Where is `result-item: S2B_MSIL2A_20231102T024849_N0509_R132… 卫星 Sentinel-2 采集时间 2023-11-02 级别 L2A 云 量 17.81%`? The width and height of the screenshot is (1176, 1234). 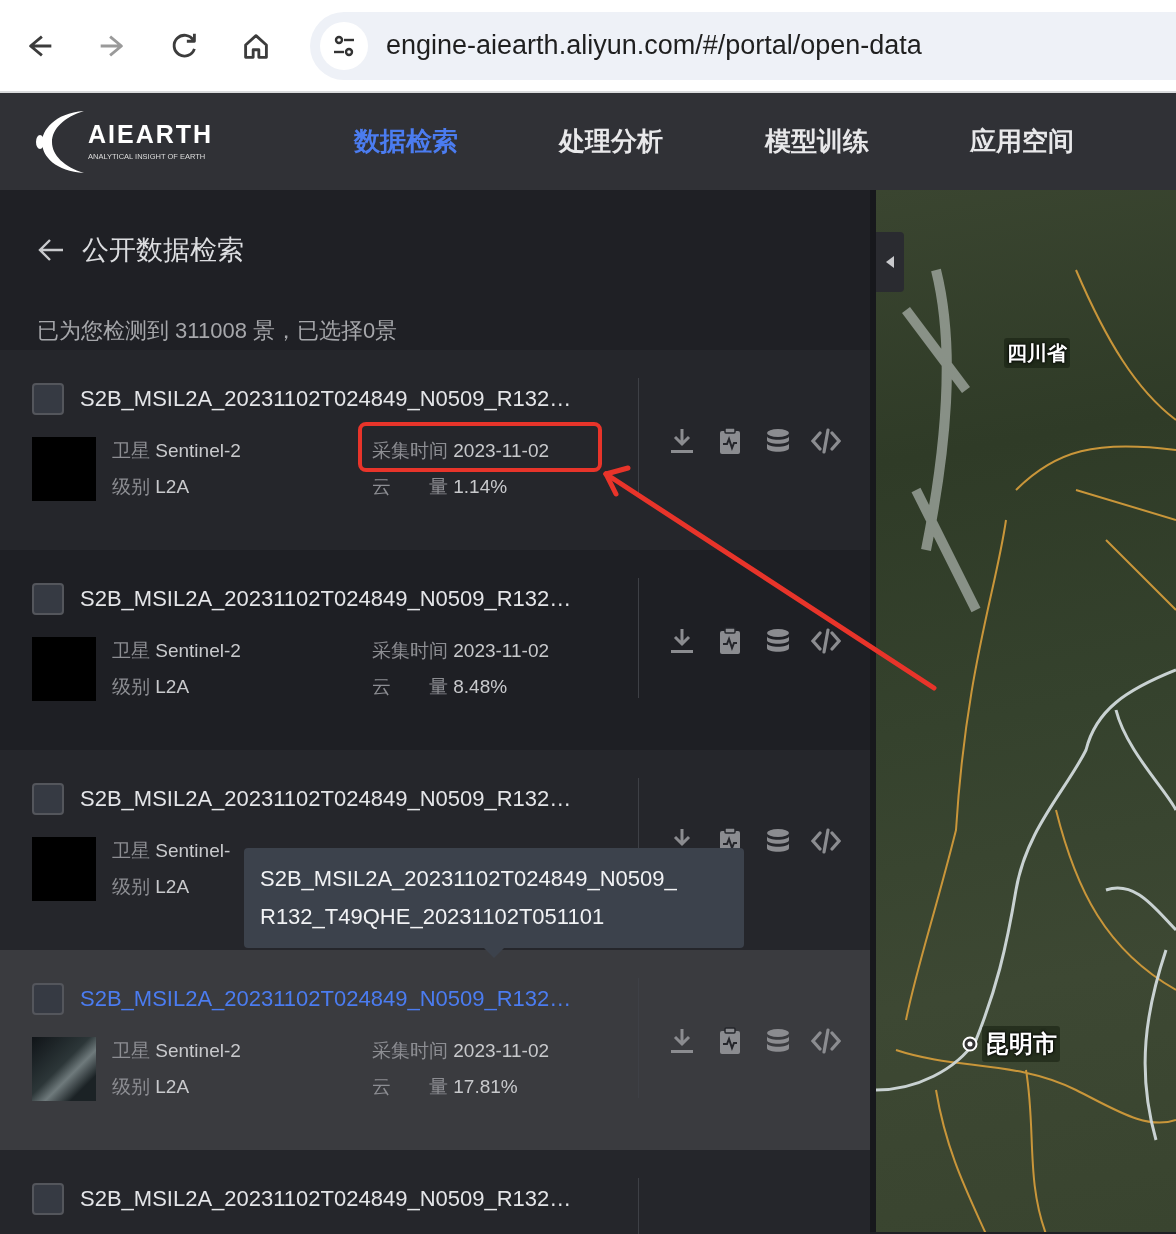 result-item: S2B_MSIL2A_20231102T024849_N0509_R132… 卫星 Sentinel-2 采集时间 2023-11-02 级别 L2A 云 量 17.81% is located at coordinates (435, 1050).